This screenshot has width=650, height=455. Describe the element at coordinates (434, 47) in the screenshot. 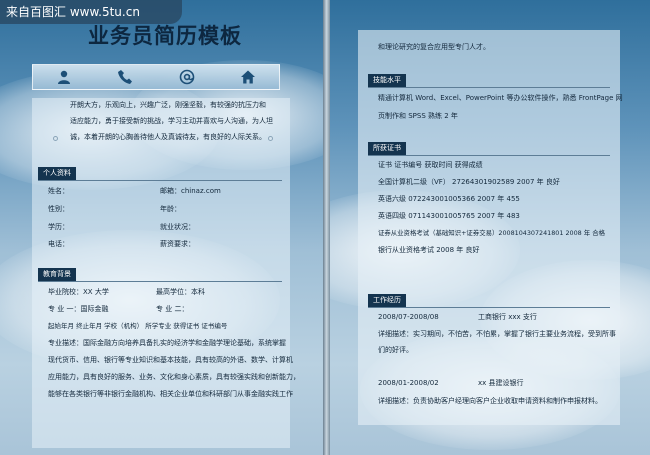

I see `continued-text-line: 和理论研究的复合应用型专门人才。` at that location.